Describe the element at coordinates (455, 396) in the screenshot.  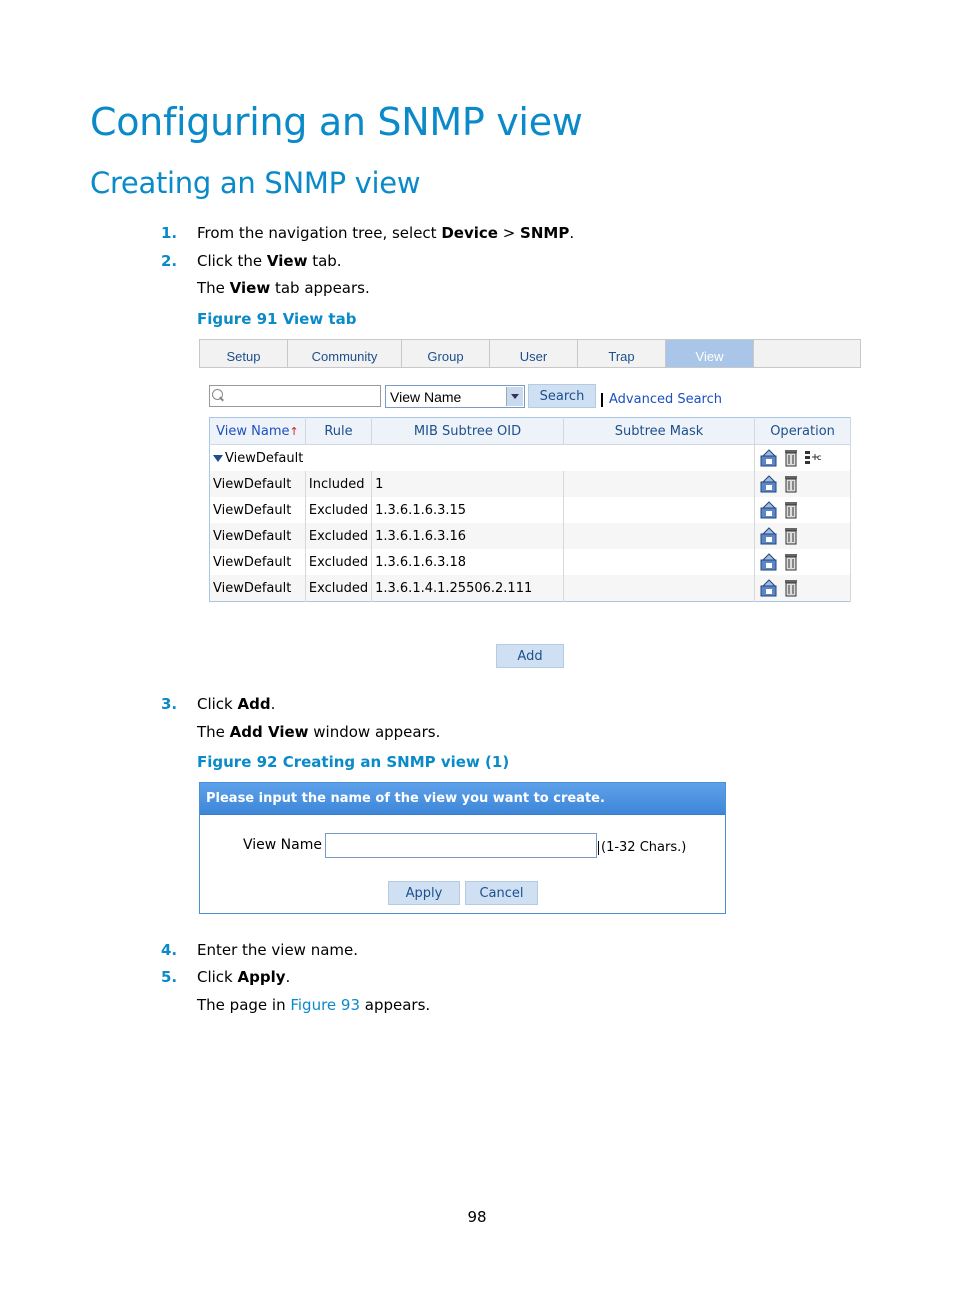
I see `search-field-select: View Name` at that location.